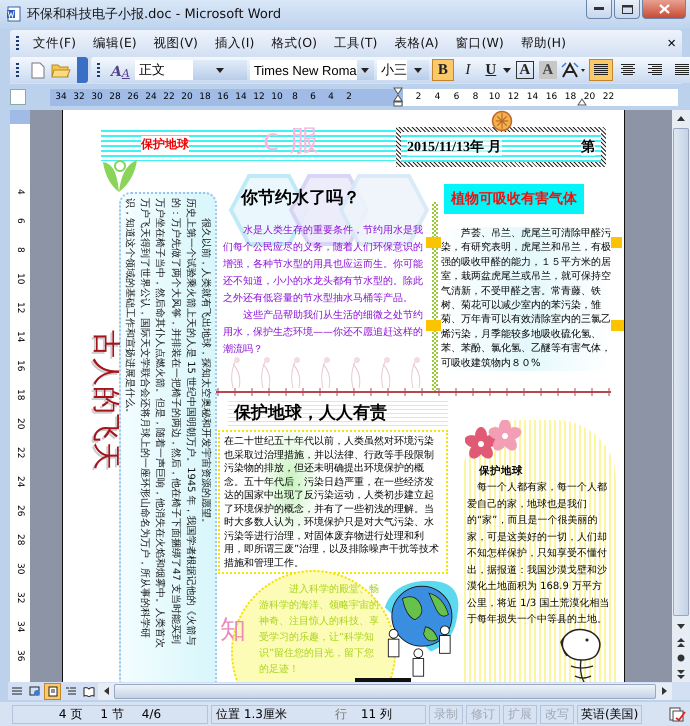  What do you see at coordinates (191, 423) in the screenshot?
I see `vertical-text-line: 历史上第一个试验乘火箭上天的人是 15 世纪中国明朝万户。1945 年，我国学者根据记他的《火箭与` at bounding box center [191, 423].